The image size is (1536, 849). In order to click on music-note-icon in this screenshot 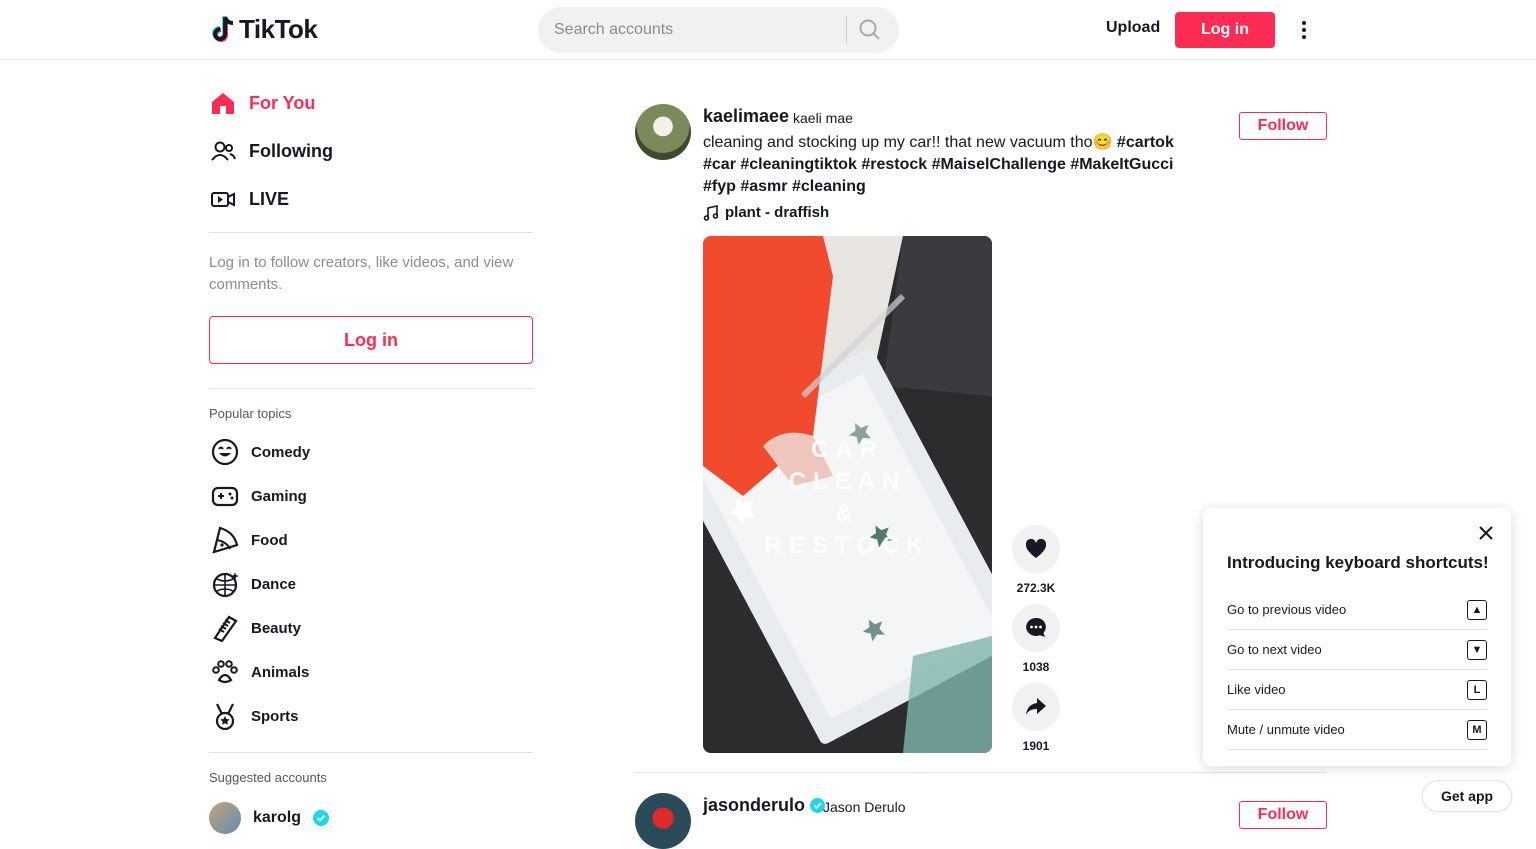, I will do `click(711, 212)`.